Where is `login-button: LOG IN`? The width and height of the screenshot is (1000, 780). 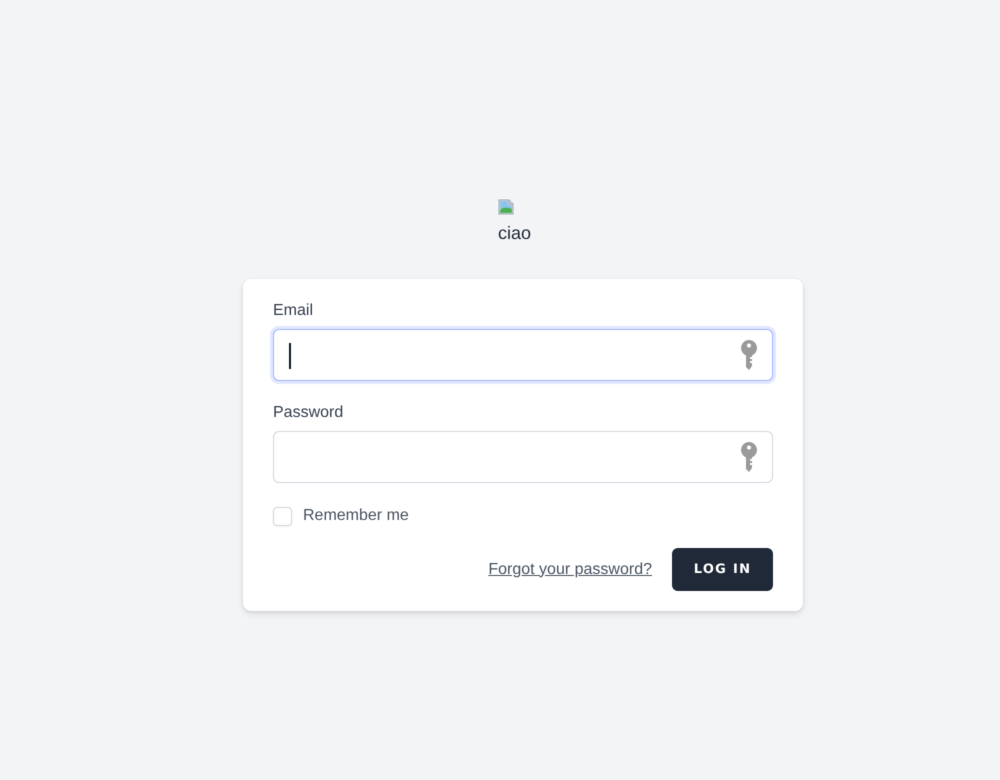
login-button: LOG IN is located at coordinates (722, 569).